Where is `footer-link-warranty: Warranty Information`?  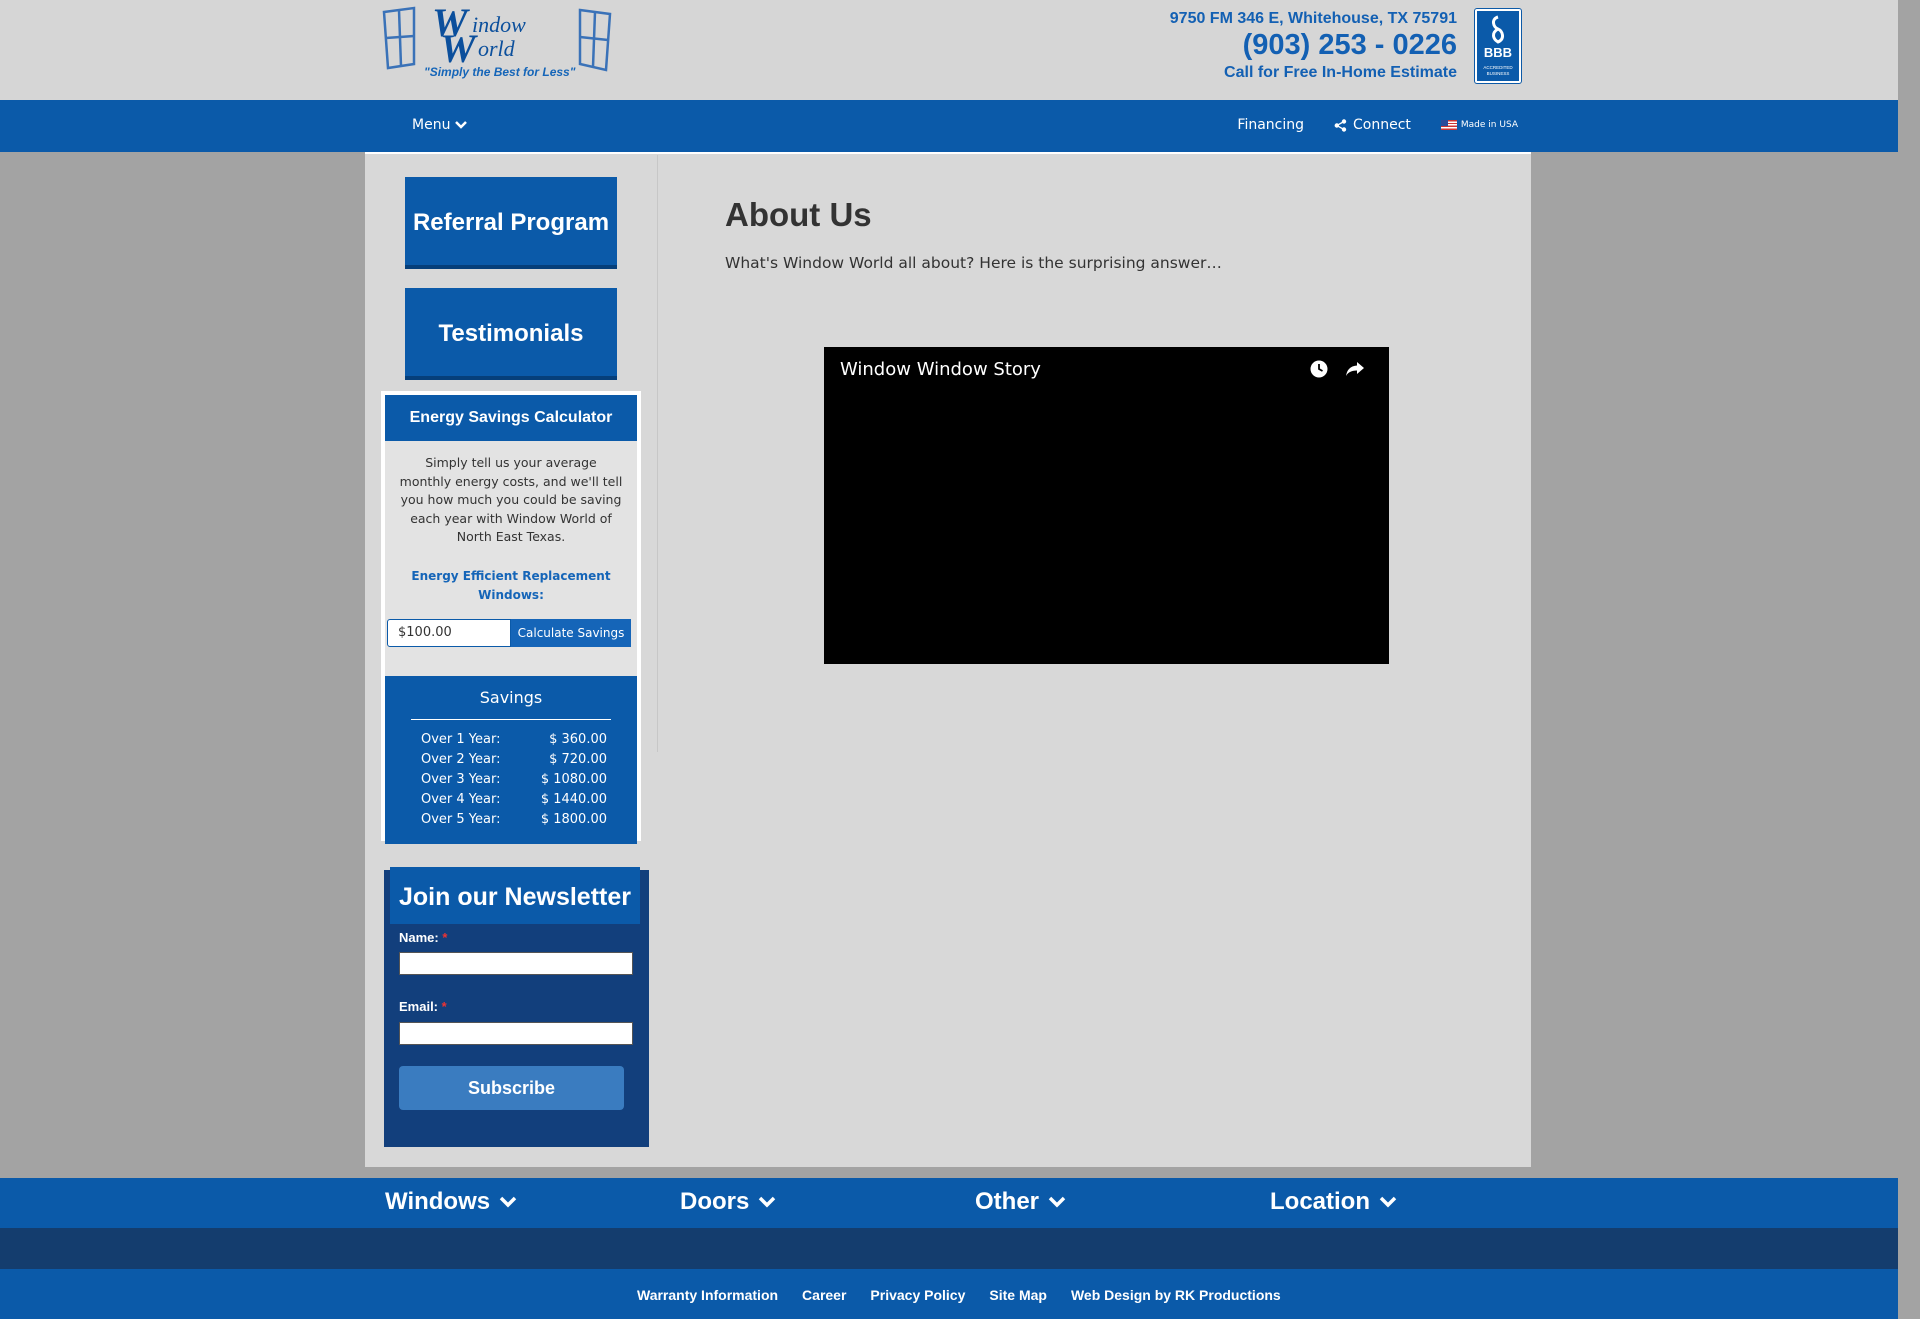 footer-link-warranty: Warranty Information is located at coordinates (707, 1295).